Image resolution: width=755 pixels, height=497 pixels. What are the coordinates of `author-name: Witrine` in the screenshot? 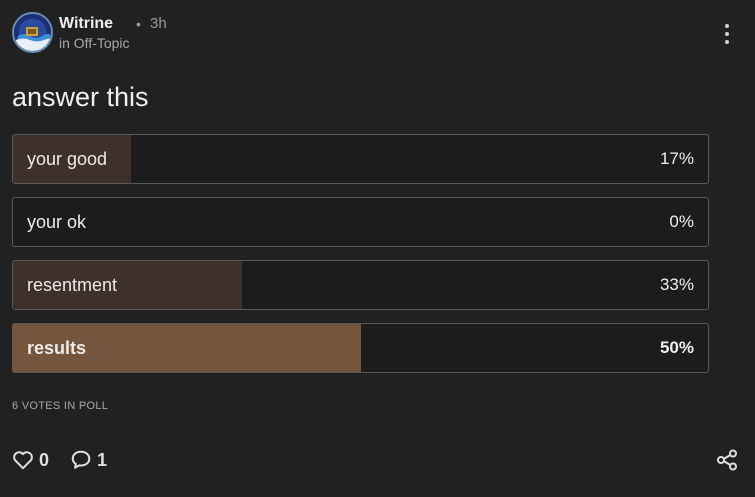 It's located at (86, 24).